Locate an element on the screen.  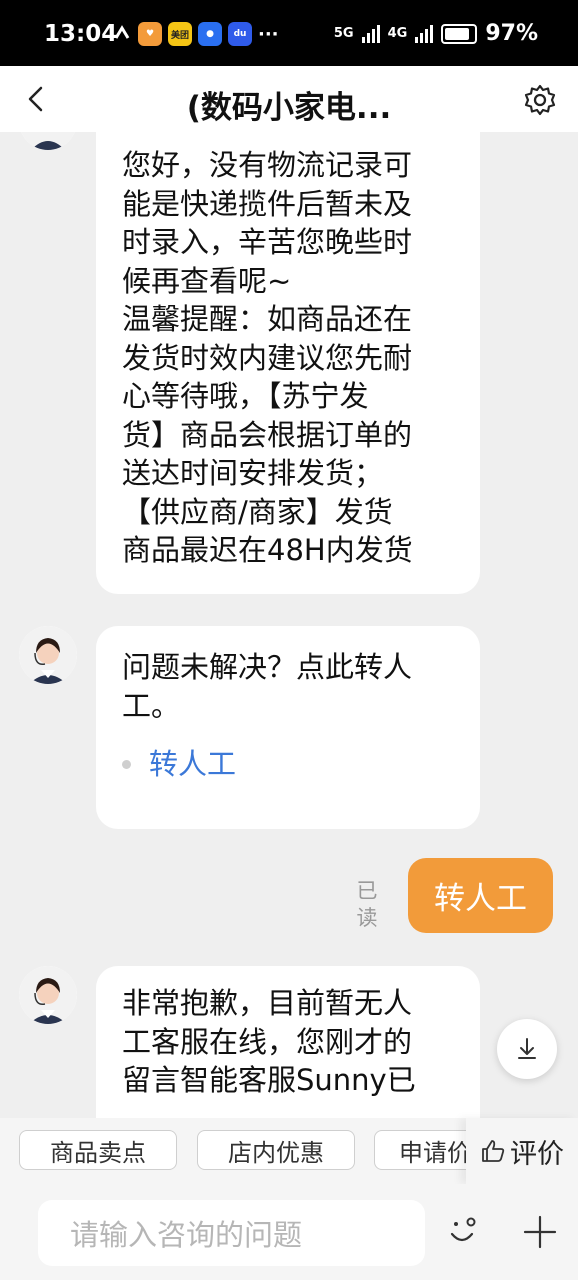
baidu-icon: du is located at coordinates (240, 34).